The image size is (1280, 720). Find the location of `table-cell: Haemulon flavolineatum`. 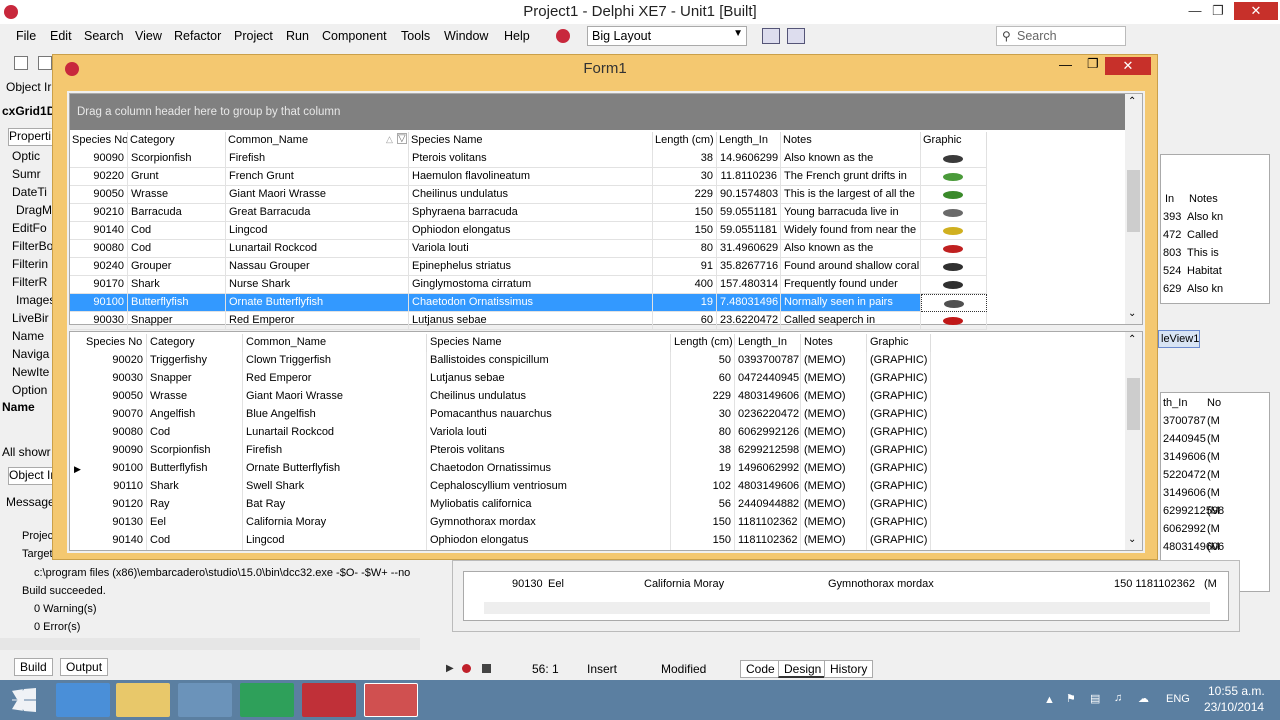

table-cell: Haemulon flavolineatum is located at coordinates (531, 177).